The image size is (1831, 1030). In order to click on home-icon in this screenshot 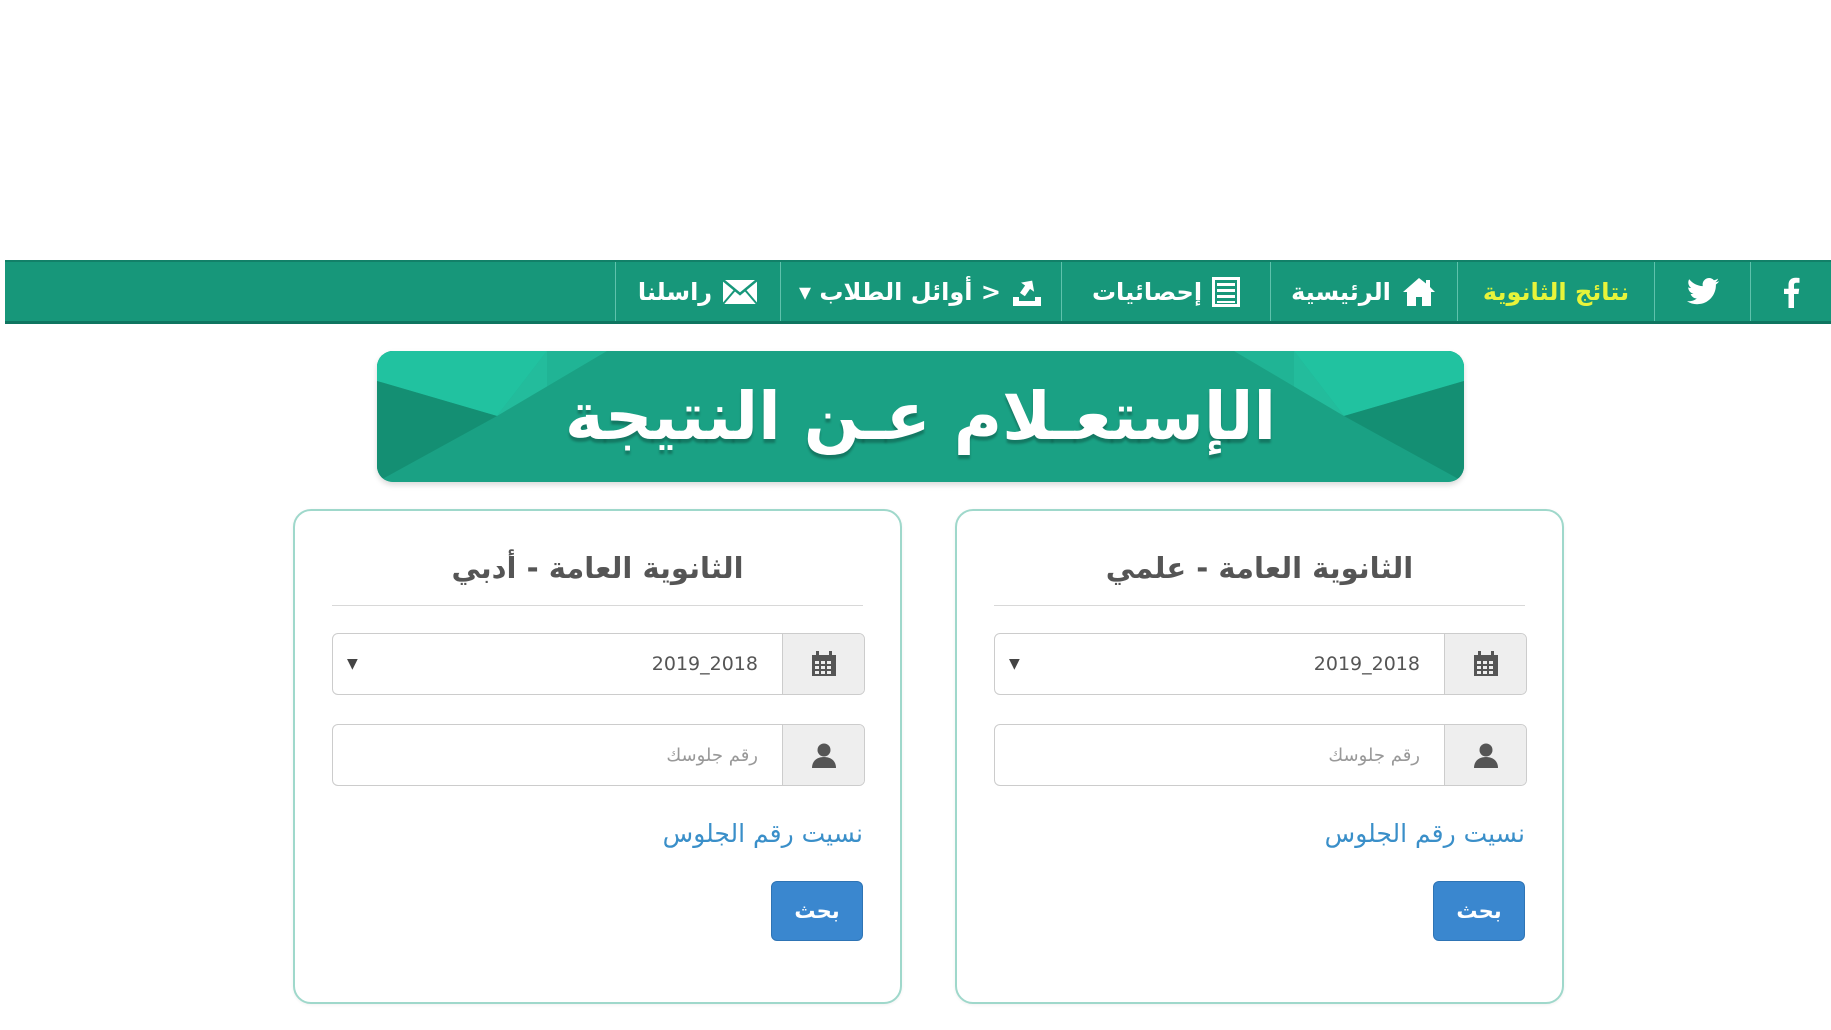, I will do `click(1418, 291)`.